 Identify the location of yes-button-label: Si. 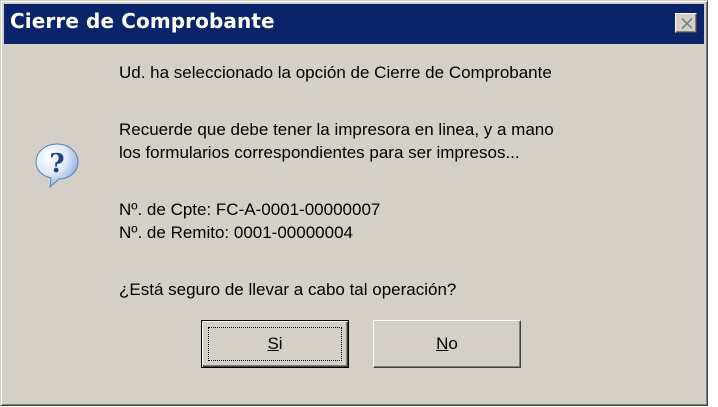
(275, 343).